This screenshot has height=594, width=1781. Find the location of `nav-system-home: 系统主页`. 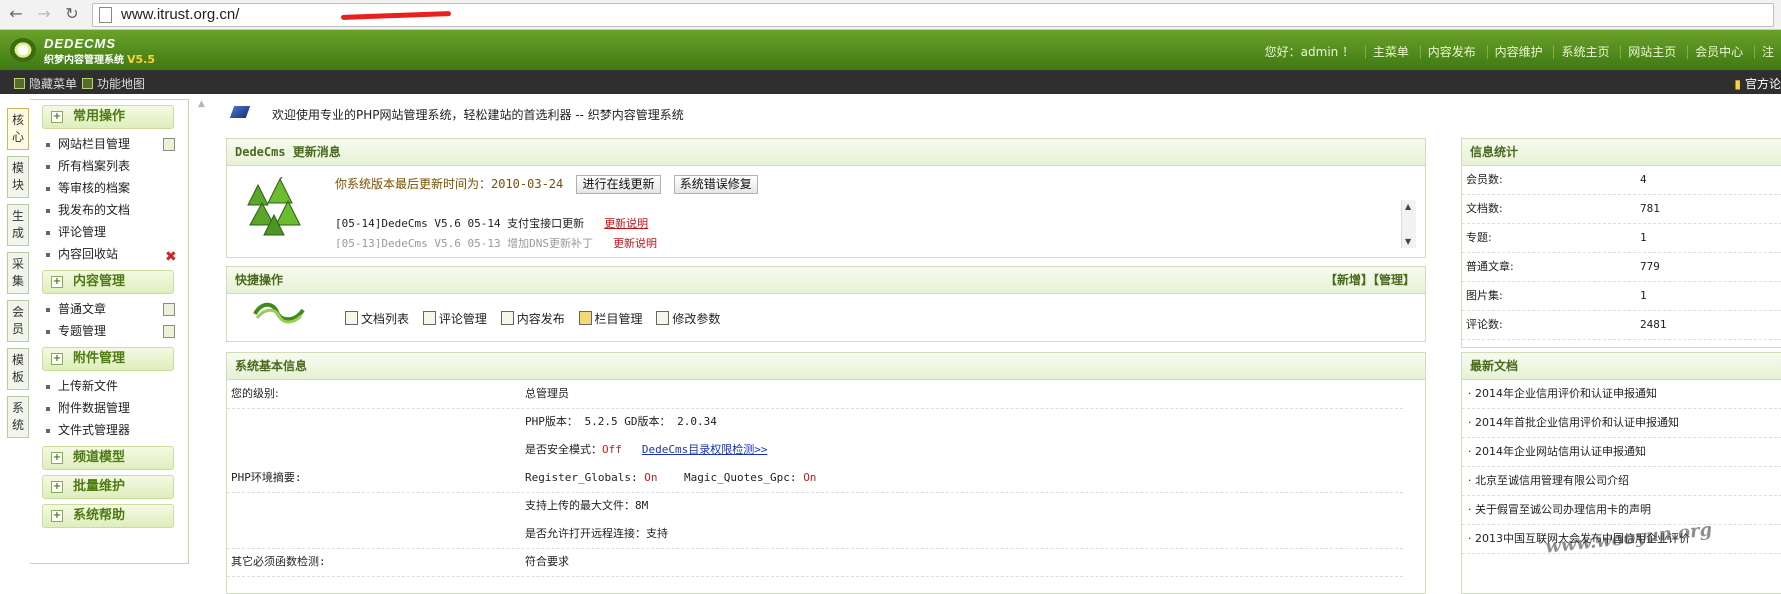

nav-system-home: 系统主页 is located at coordinates (1585, 52).